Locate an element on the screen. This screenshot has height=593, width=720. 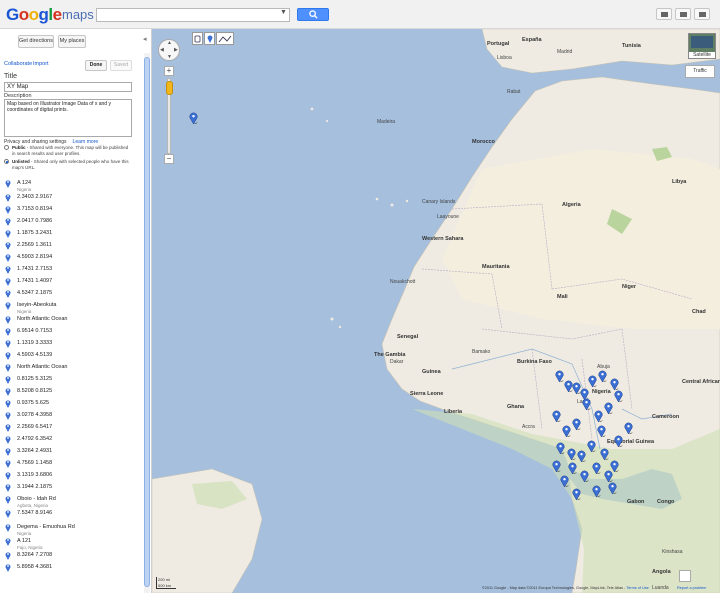
get-directions-button: Get directions is located at coordinates (36, 41).